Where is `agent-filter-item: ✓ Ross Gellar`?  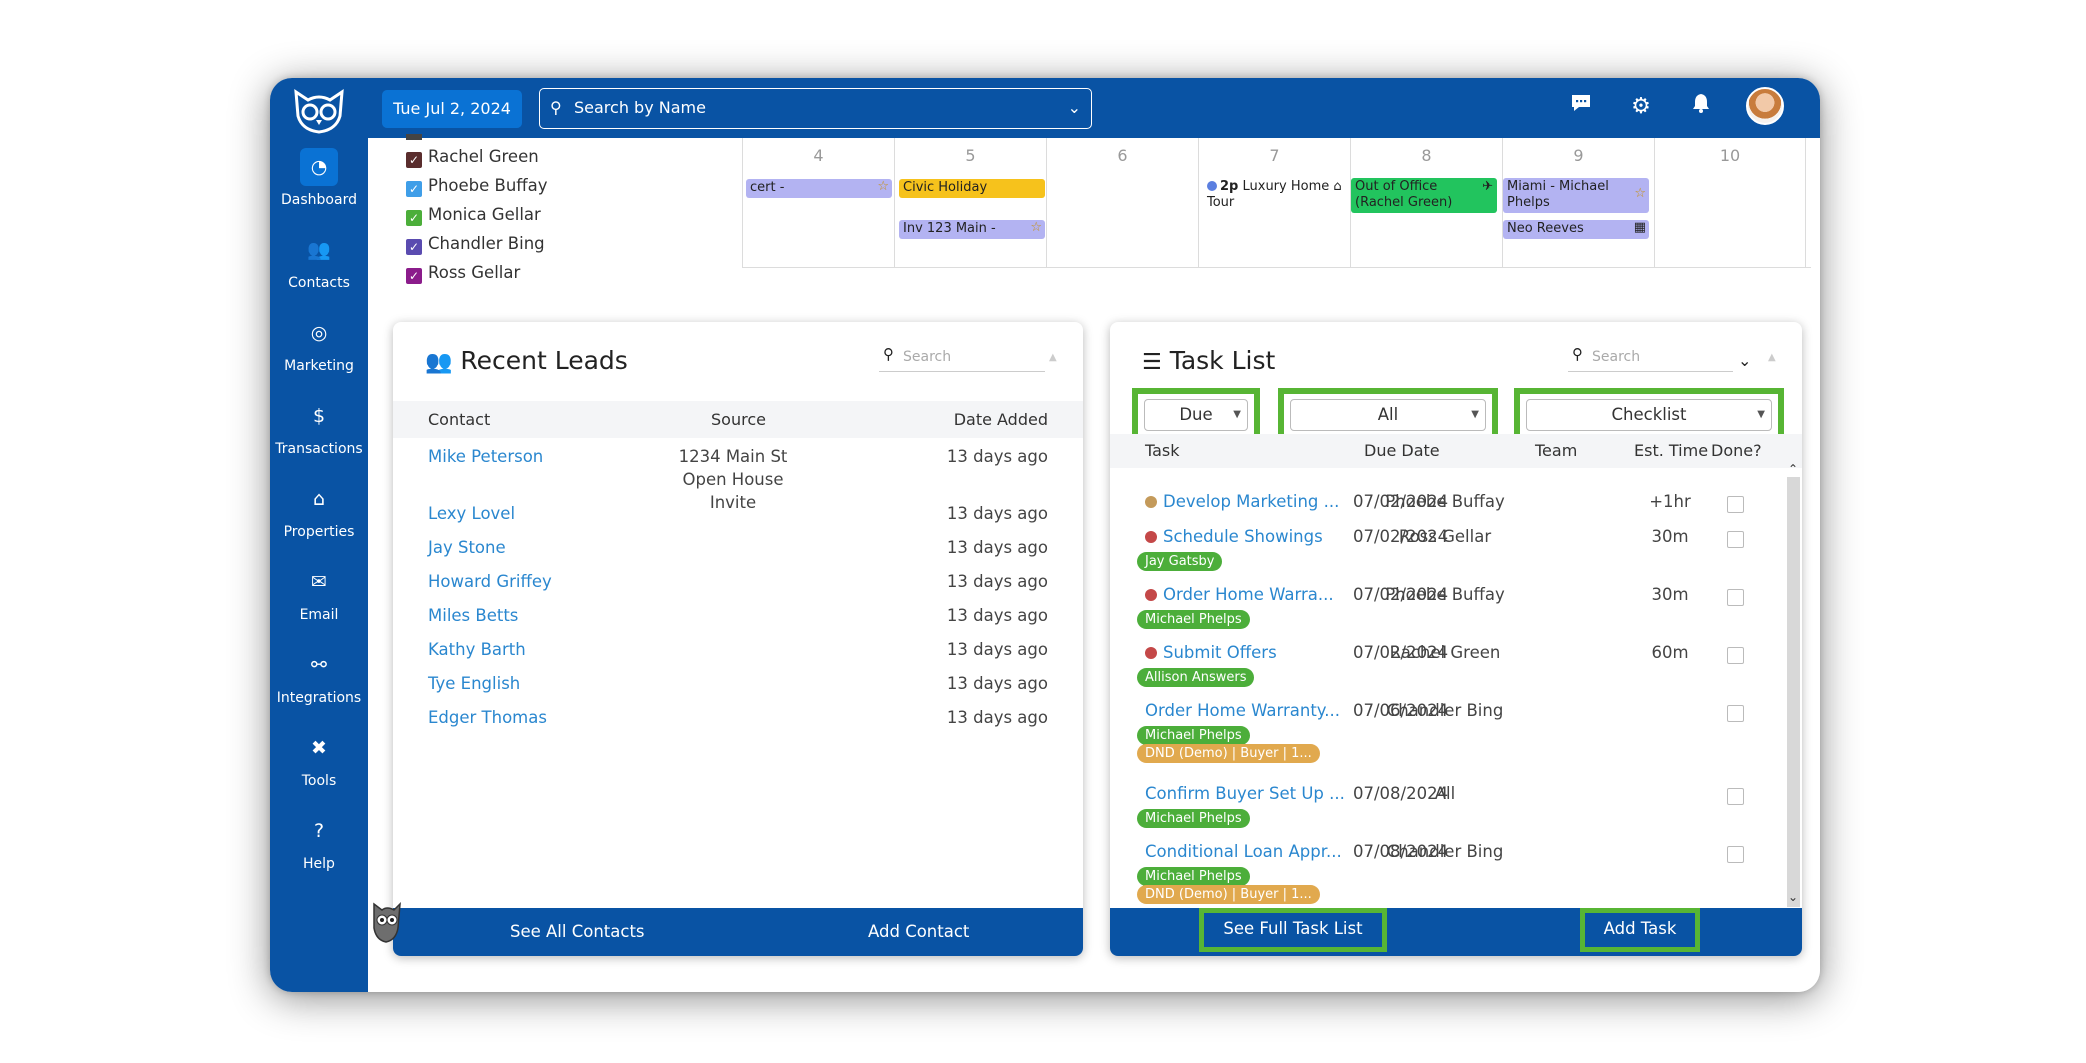
agent-filter-item: ✓ Ross Gellar is located at coordinates (463, 273).